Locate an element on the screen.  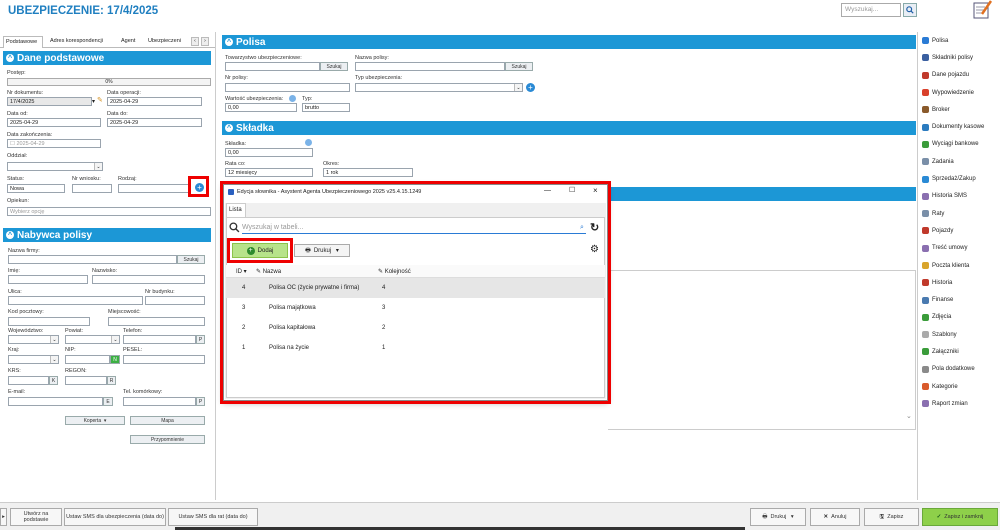
nazwa-firmy-field is located at coordinates (92, 259).